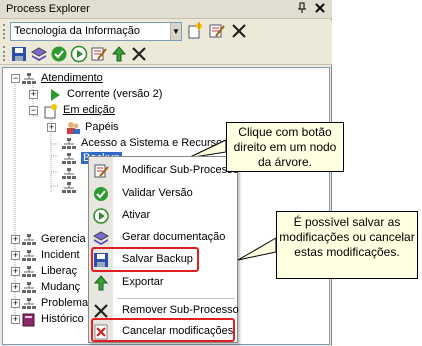 This screenshot has width=422, height=346. I want to click on area-combo: Tecnologia da Informação ▼, so click(96, 31).